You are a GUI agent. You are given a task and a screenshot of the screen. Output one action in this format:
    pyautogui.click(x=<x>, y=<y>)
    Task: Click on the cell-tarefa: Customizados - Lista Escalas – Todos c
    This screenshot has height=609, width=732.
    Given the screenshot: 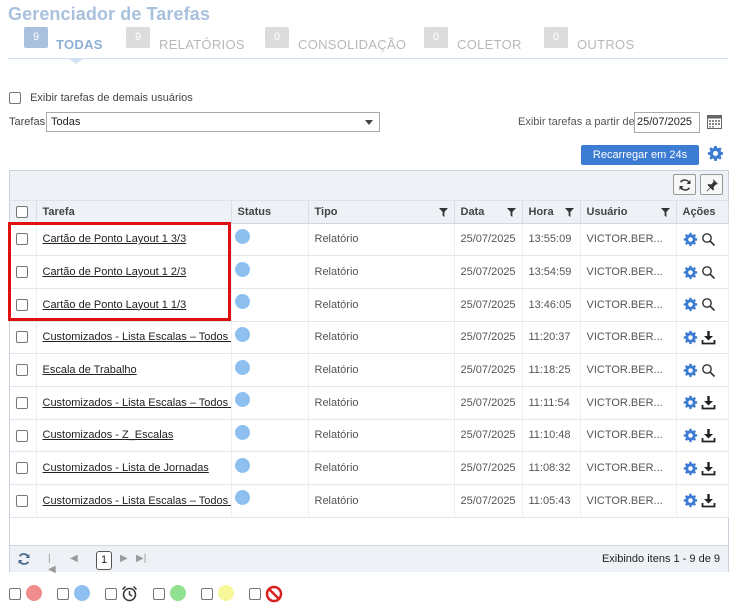 What is the action you would take?
    pyautogui.click(x=134, y=501)
    